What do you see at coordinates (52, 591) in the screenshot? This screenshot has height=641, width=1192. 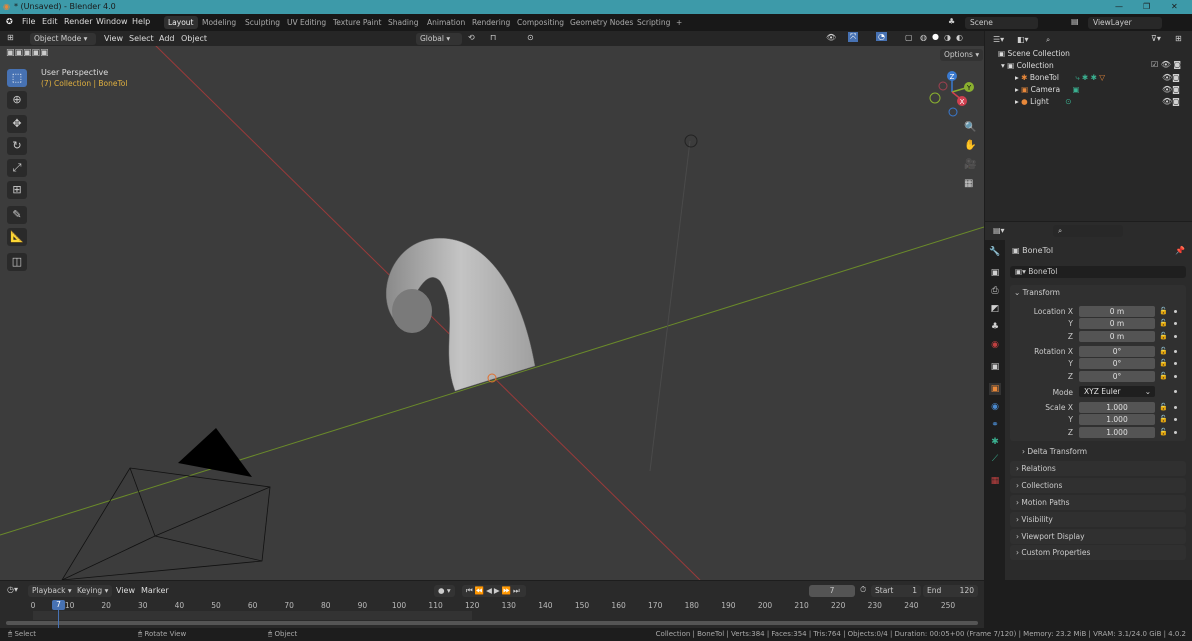 I see `playback-menu: Playback ▾` at bounding box center [52, 591].